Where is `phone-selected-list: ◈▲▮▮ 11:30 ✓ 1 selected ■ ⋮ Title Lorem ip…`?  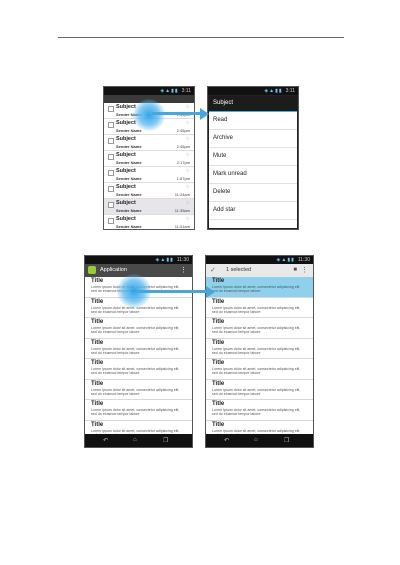 phone-selected-list: ◈▲▮▮ 11:30 ✓ 1 selected ■ ⋮ Title Lorem ip… is located at coordinates (259, 351).